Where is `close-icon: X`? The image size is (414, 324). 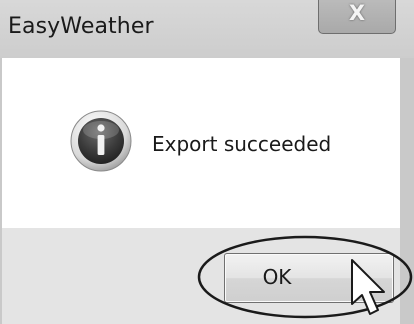 close-icon: X is located at coordinates (357, 13).